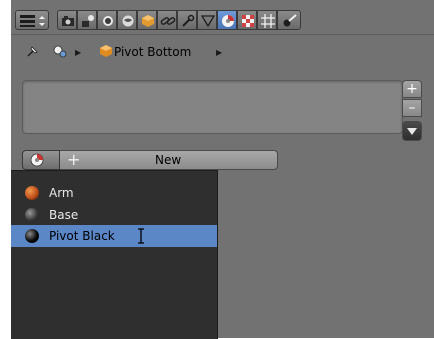  I want to click on properties-header, so click(222, 17).